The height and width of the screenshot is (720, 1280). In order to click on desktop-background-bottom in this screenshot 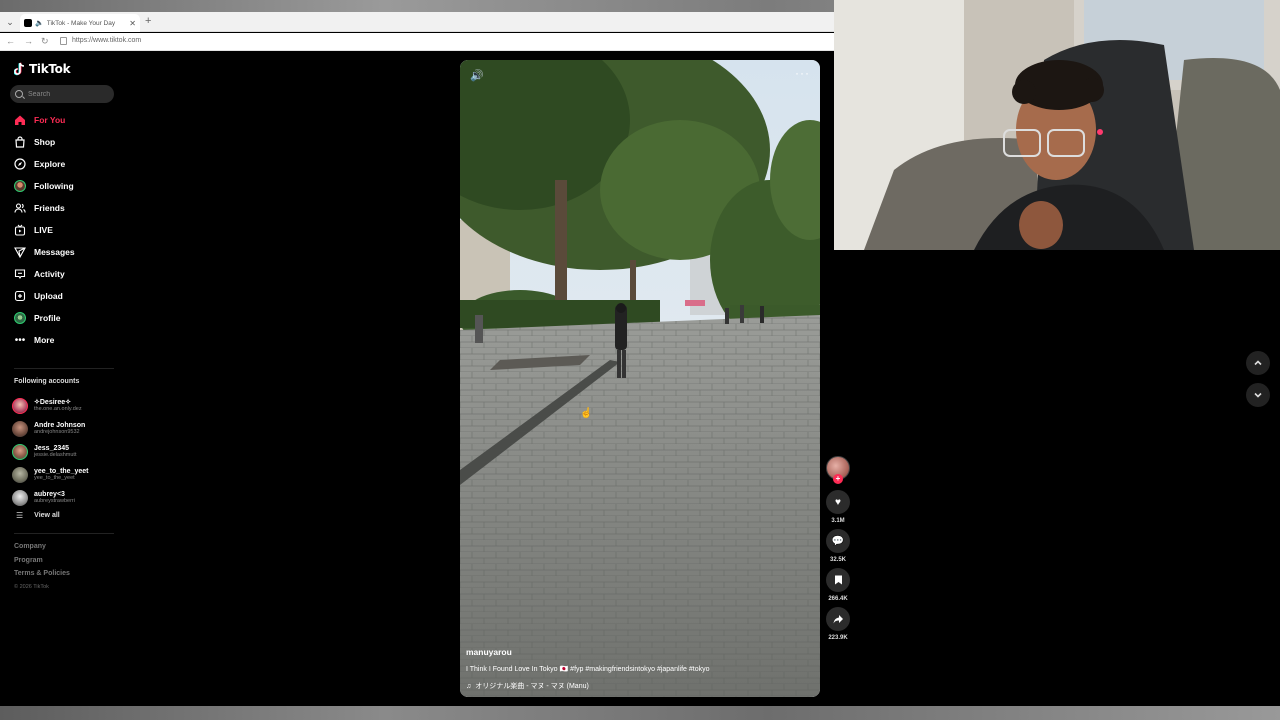, I will do `click(640, 713)`.